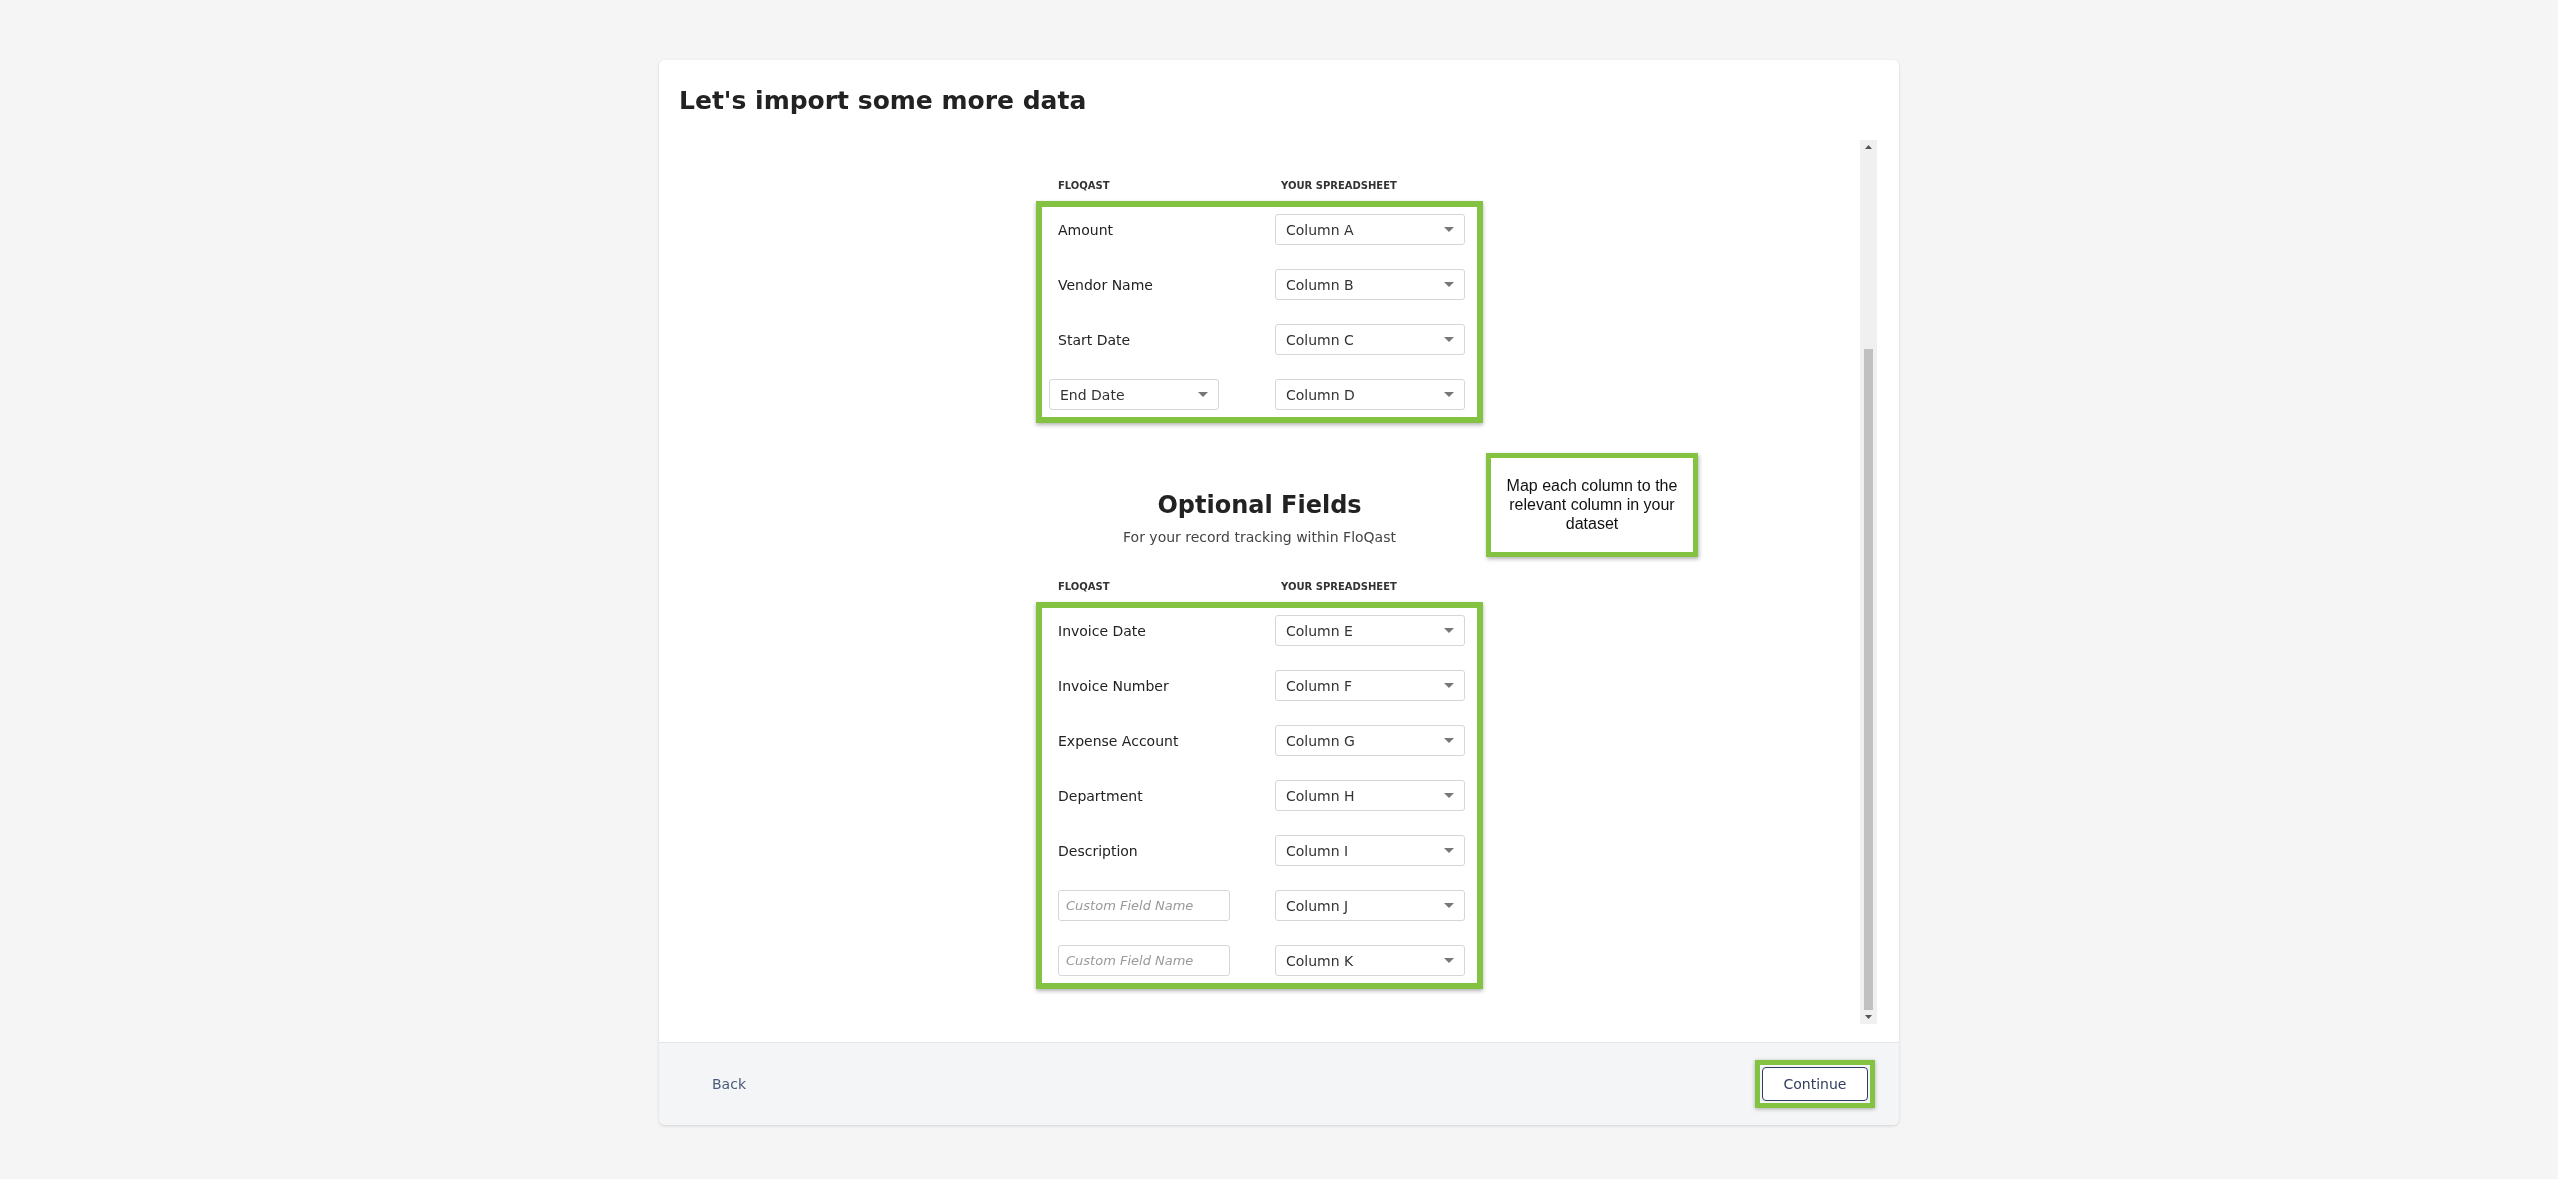 This screenshot has width=2558, height=1179. What do you see at coordinates (1105, 285) in the screenshot?
I see `field-label: Vendor Name` at bounding box center [1105, 285].